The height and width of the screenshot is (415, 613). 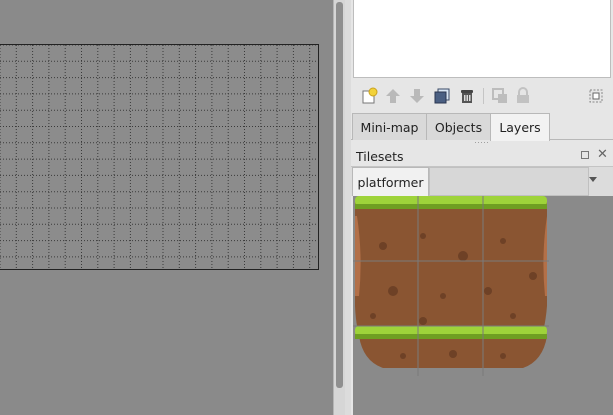 I want to click on dock-tabs: Mini-map Objects Layers, so click(x=482, y=126).